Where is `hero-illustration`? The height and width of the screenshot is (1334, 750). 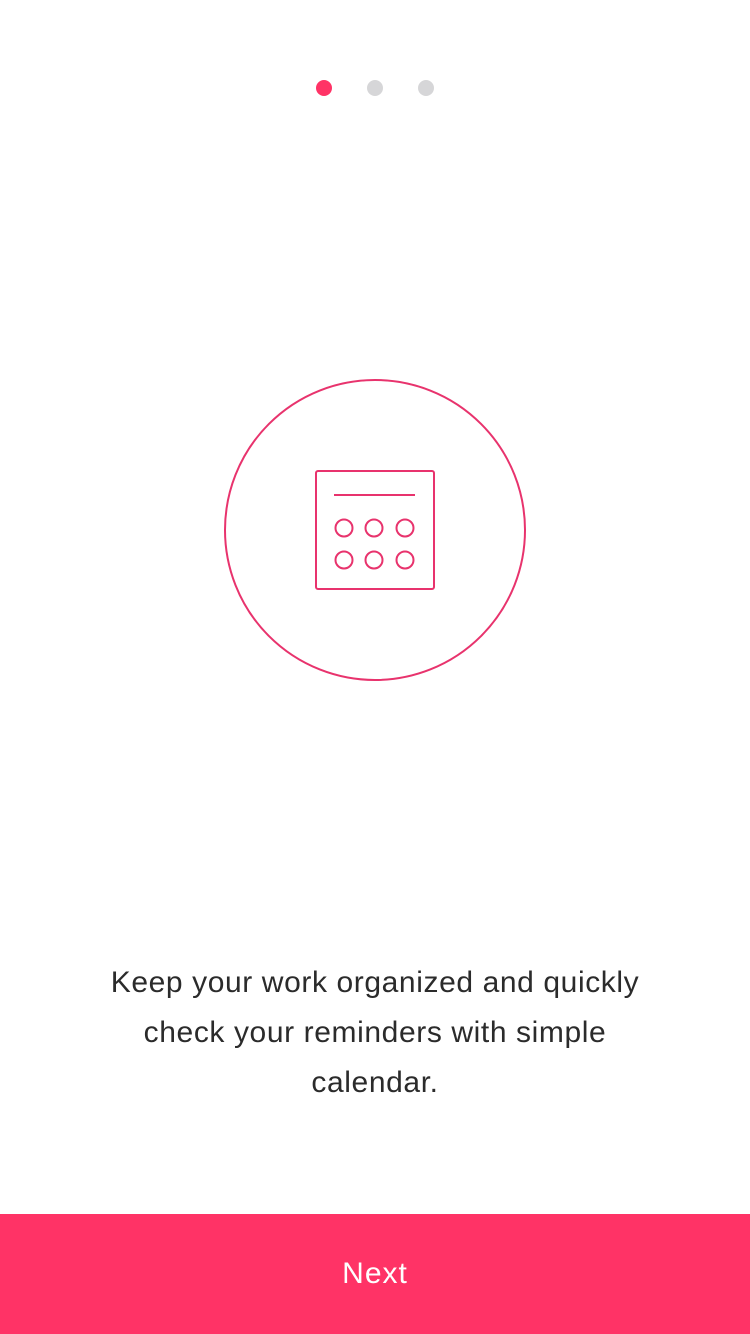
hero-illustration is located at coordinates (375, 530).